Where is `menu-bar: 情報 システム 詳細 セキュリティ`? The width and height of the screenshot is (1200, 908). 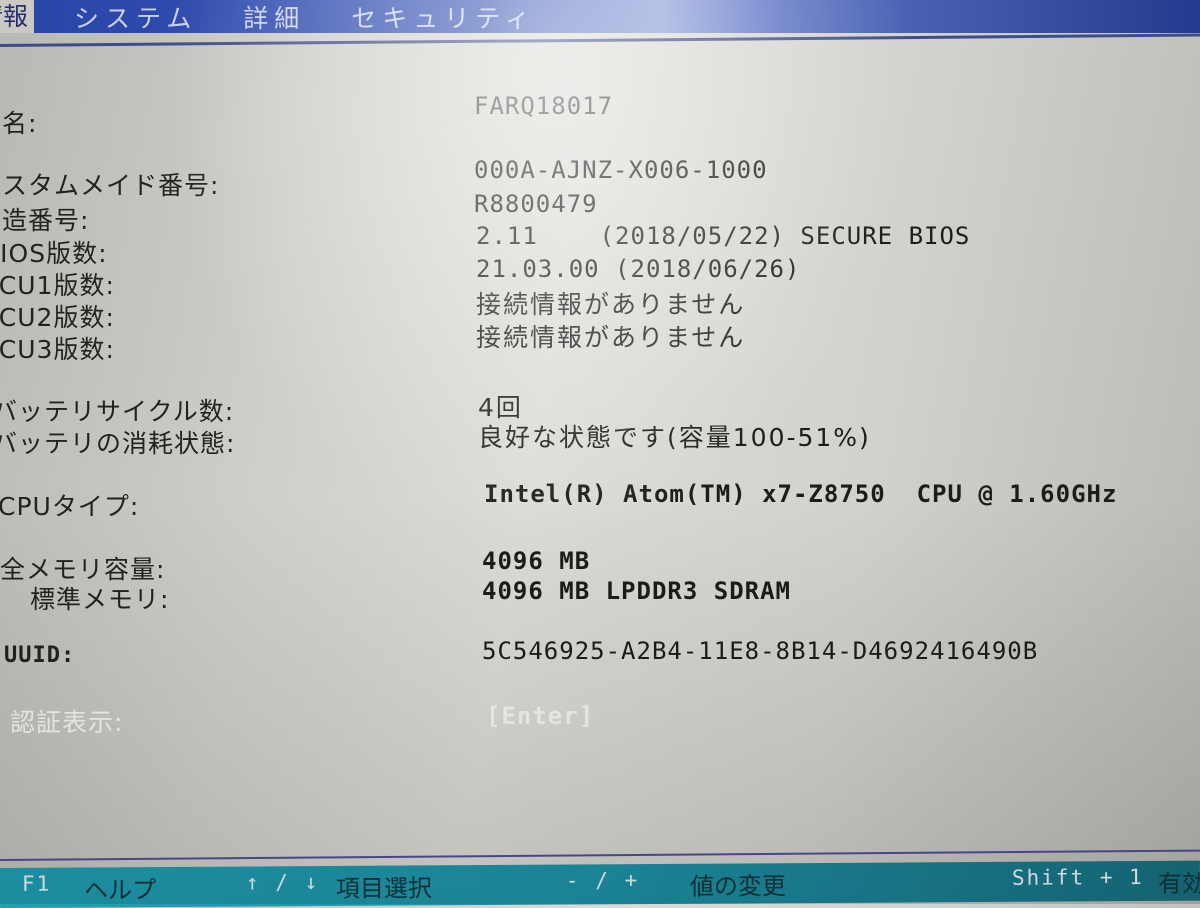 menu-bar: 情報 システム 詳細 セキュリティ is located at coordinates (600, 16).